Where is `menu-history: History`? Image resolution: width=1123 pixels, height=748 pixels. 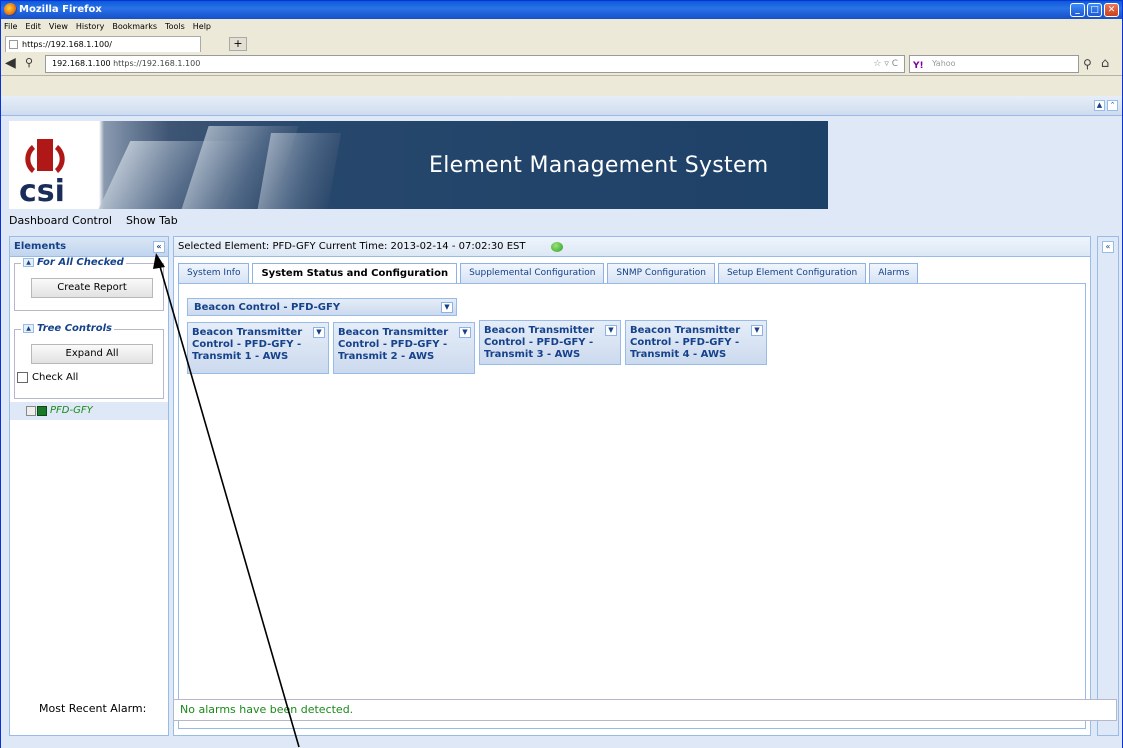
menu-history: History is located at coordinates (90, 26).